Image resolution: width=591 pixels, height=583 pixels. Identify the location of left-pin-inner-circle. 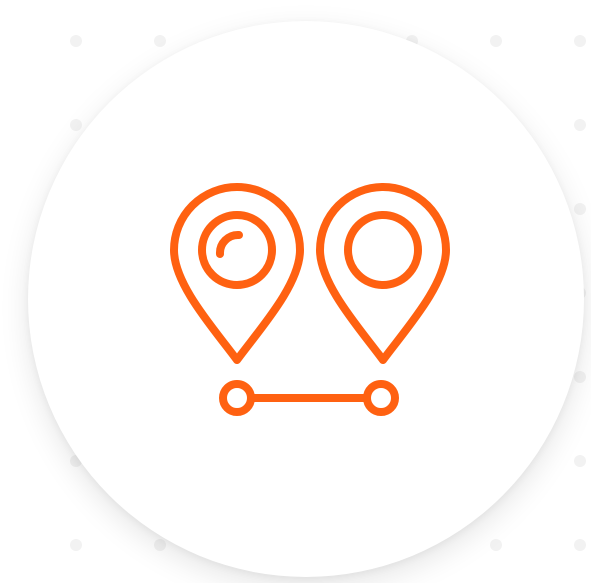
(237, 250).